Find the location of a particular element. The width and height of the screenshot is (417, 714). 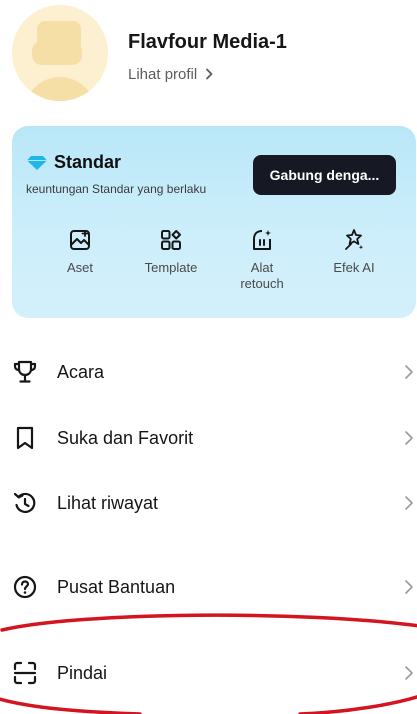

menu-item-label: Acara is located at coordinates (81, 371).